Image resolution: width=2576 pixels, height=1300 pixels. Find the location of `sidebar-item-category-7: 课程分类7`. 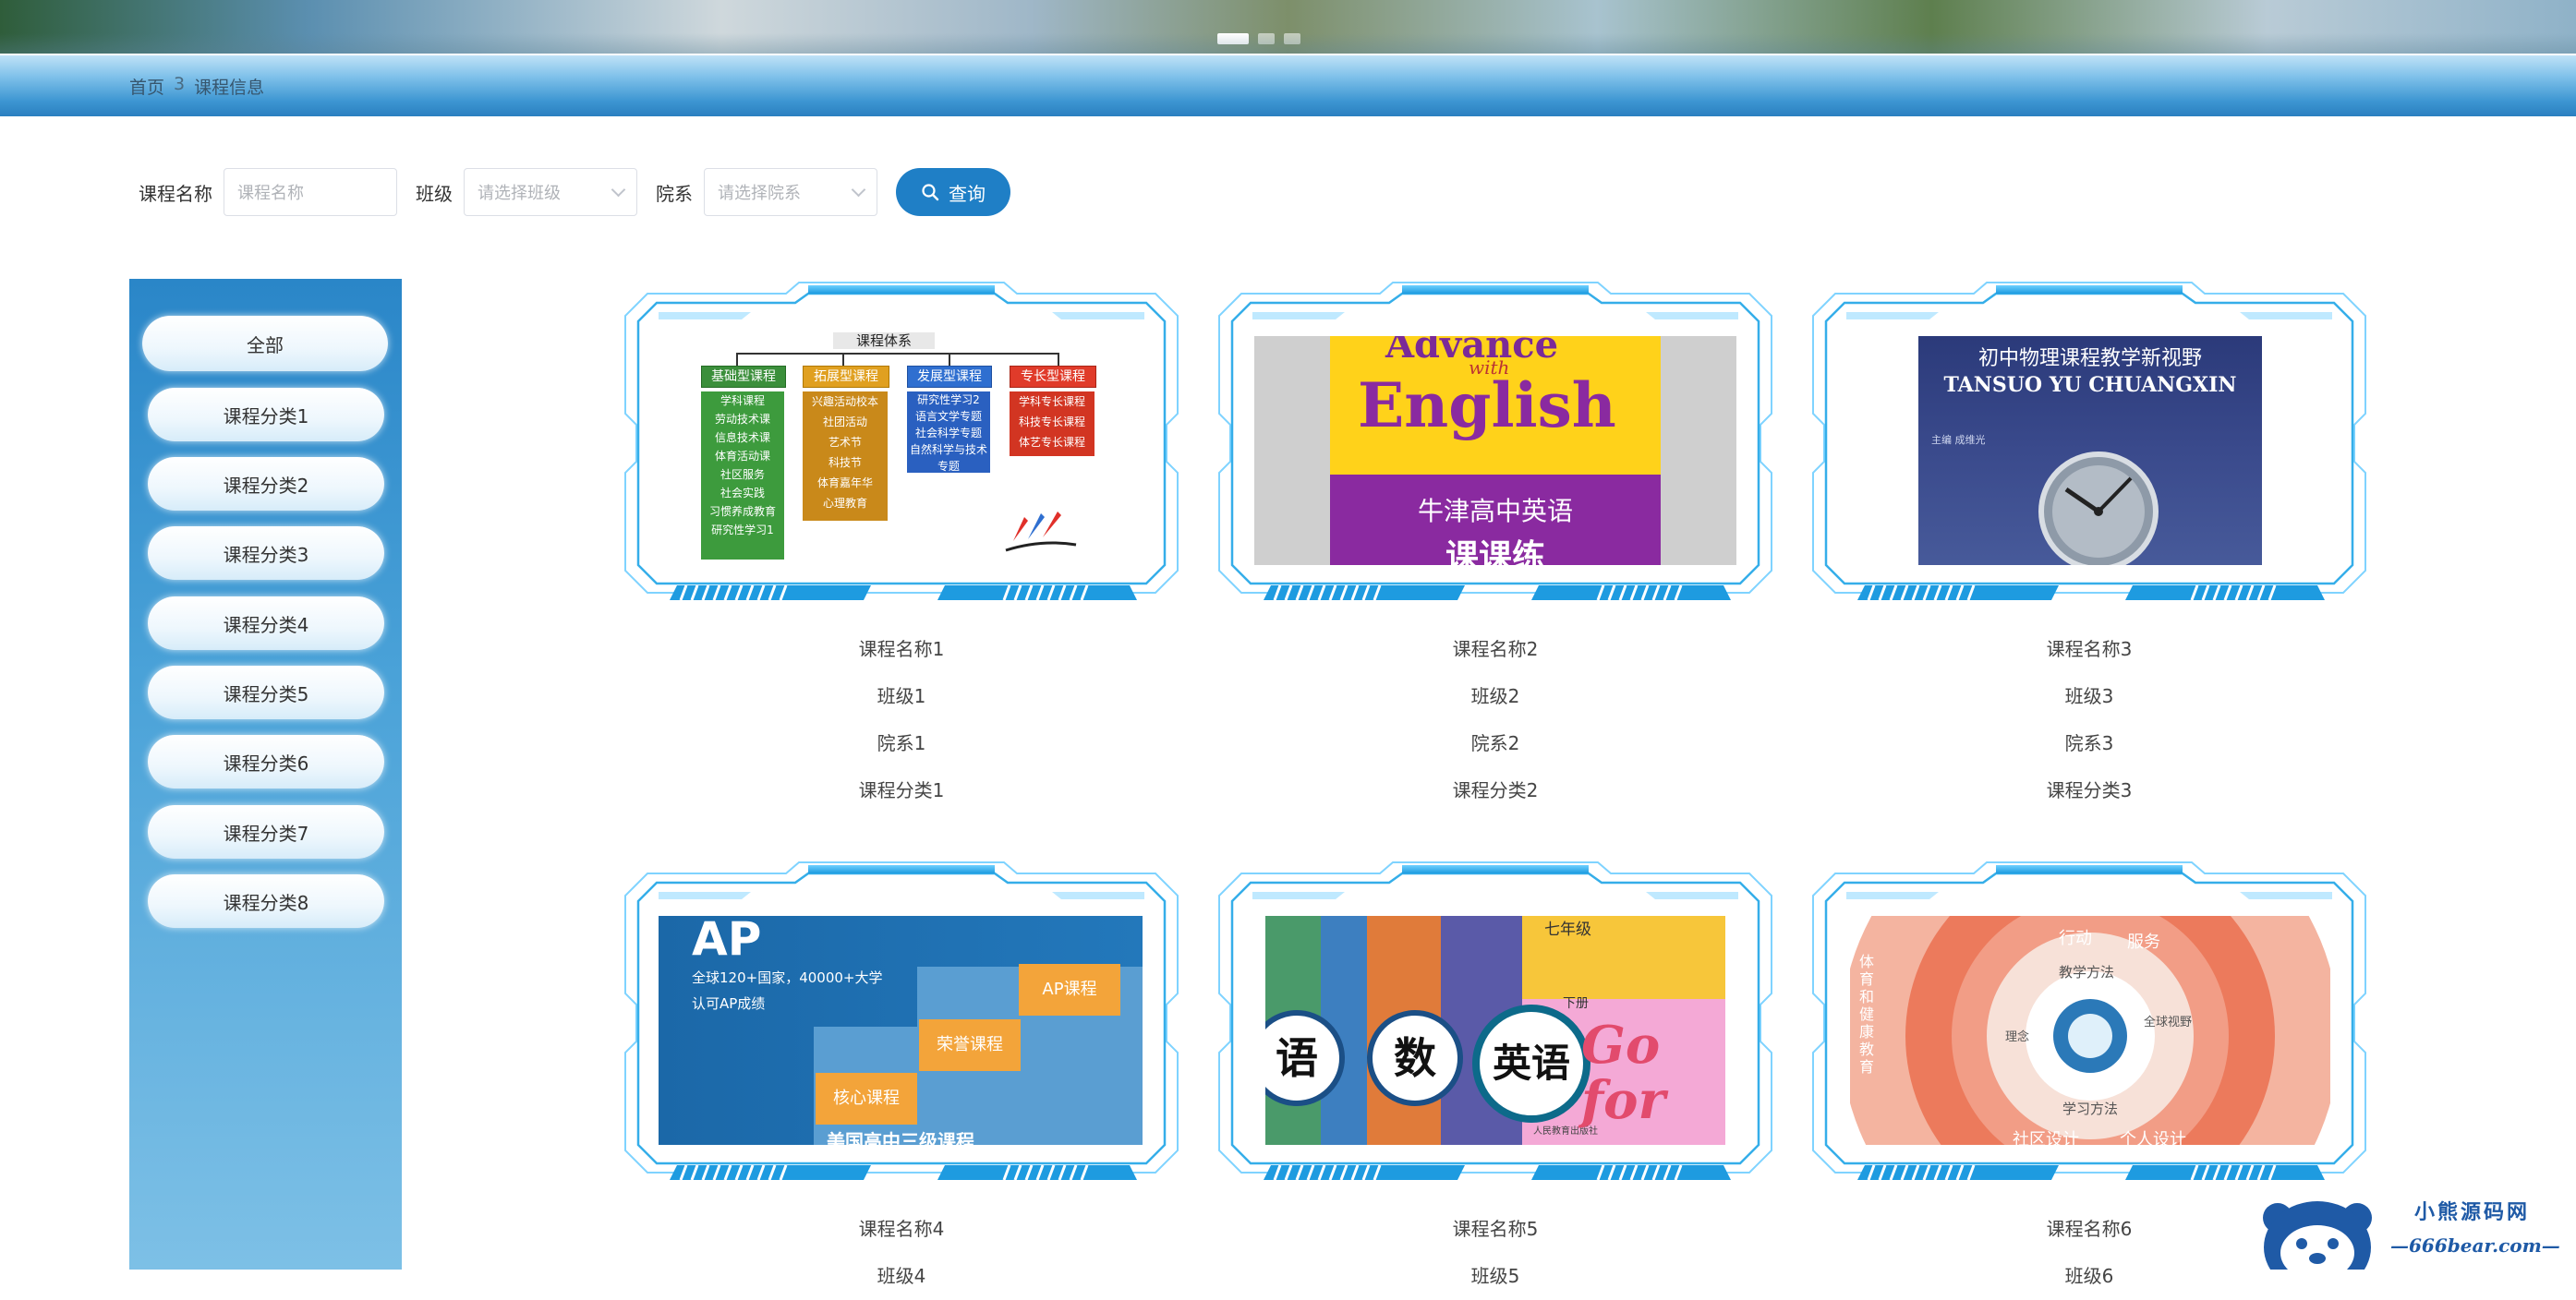

sidebar-item-category-7: 课程分类7 is located at coordinates (266, 832).